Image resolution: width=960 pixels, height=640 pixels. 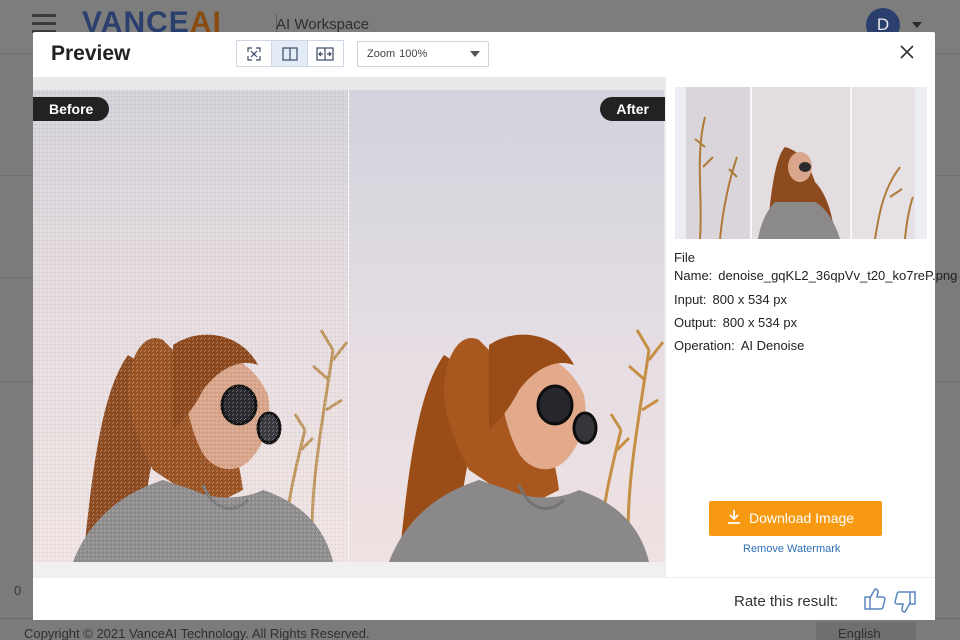 I want to click on remove-watermark-link: Remove Watermark, so click(x=791, y=549).